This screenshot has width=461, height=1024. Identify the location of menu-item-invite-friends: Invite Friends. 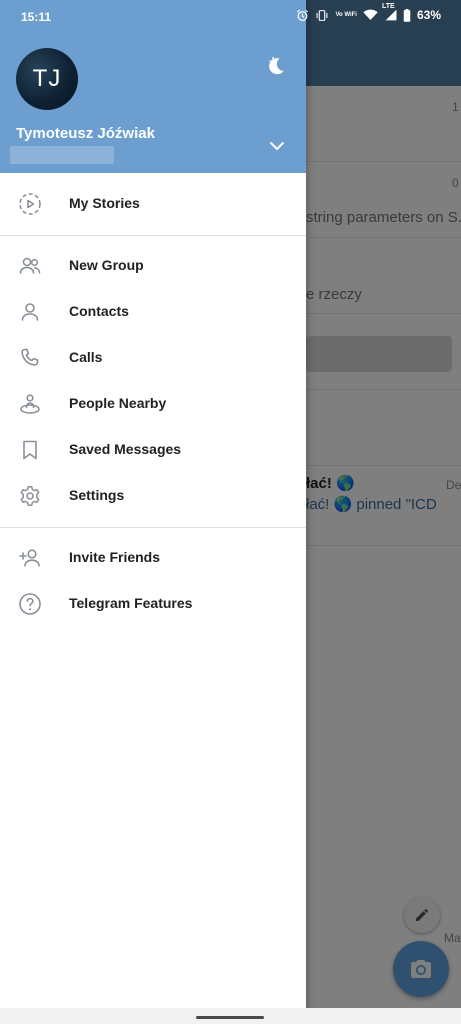
(153, 558).